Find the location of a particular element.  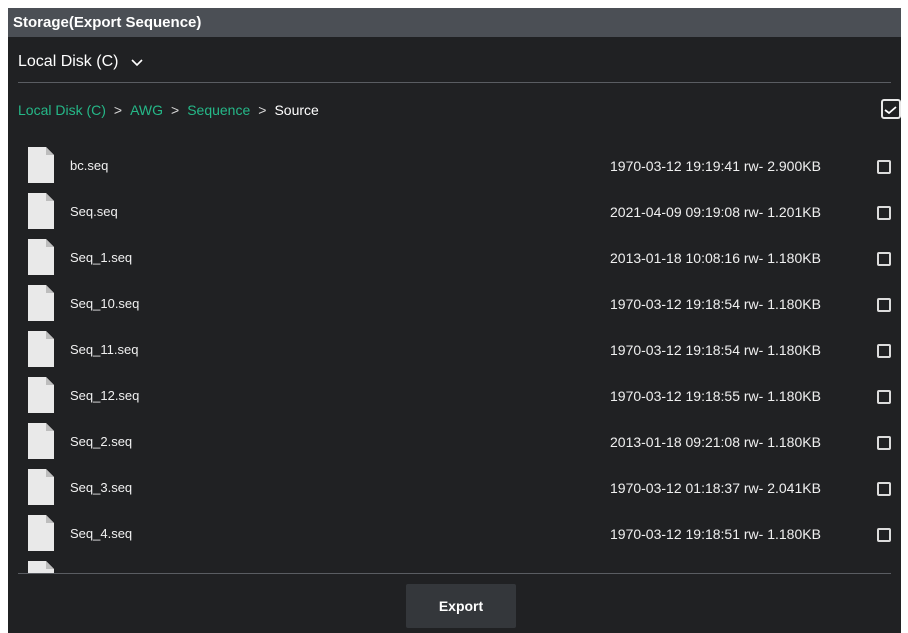

disk-selector-value: Local Disk (C) is located at coordinates (68, 61).